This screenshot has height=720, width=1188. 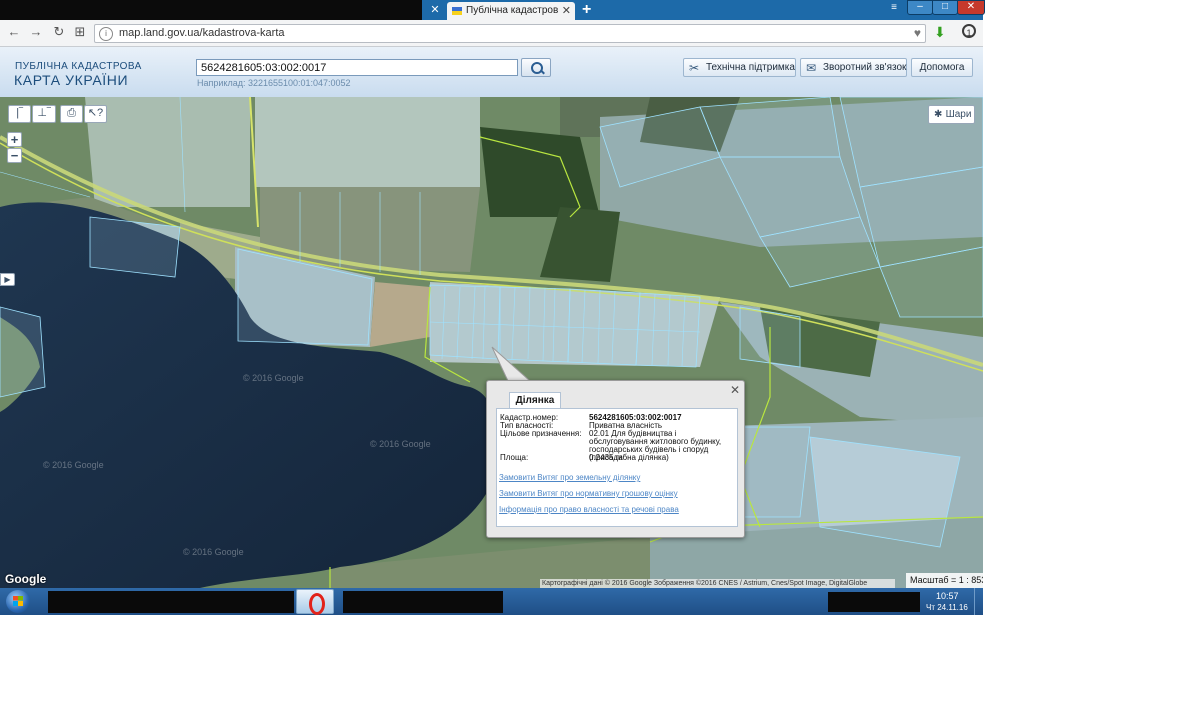 I want to click on logo-line1: ПУБЛІЧНА КАДАСТРОВА, so click(x=78, y=66).